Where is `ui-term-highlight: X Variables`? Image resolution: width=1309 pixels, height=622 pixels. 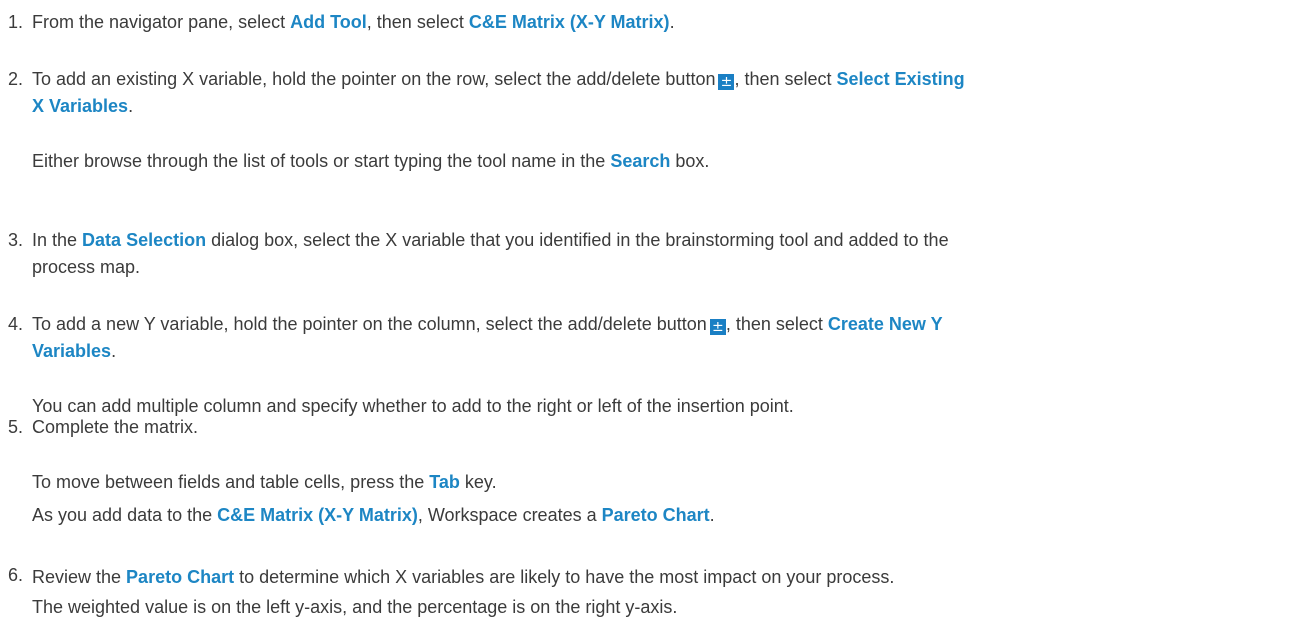
ui-term-highlight: X Variables is located at coordinates (80, 106).